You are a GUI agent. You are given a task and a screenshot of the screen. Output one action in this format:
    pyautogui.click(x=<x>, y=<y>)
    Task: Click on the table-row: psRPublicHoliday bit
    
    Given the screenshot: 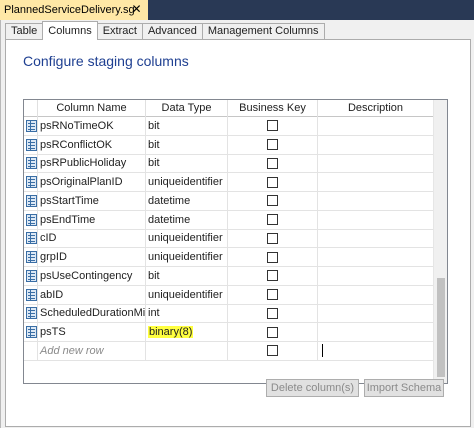 What is the action you would take?
    pyautogui.click(x=229, y=164)
    